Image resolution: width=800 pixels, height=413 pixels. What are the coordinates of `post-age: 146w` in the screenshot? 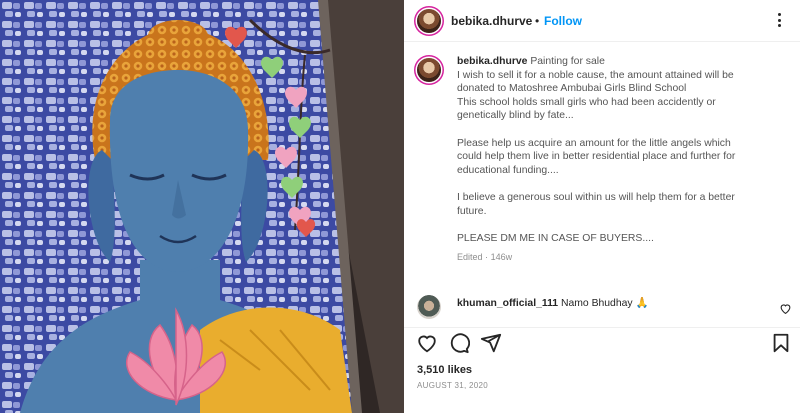 It's located at (502, 257).